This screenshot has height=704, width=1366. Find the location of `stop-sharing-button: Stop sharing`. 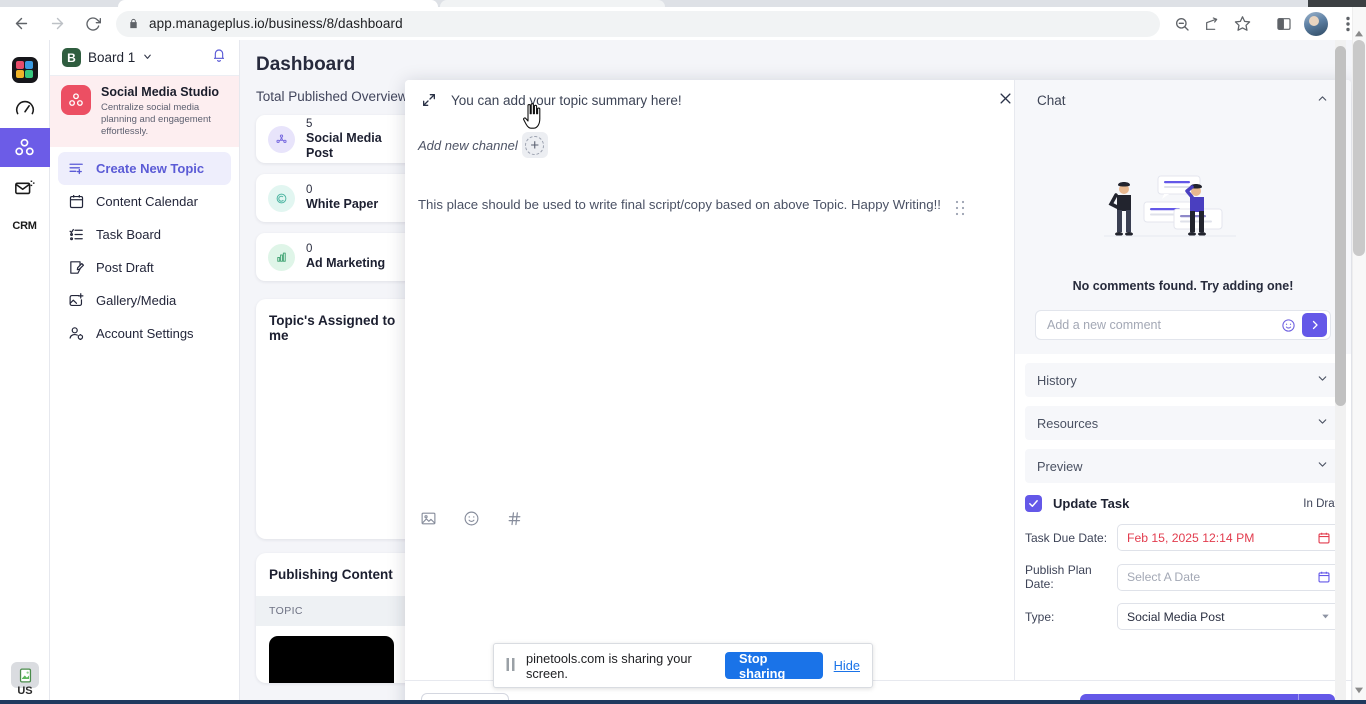

stop-sharing-button: Stop sharing is located at coordinates (774, 666).